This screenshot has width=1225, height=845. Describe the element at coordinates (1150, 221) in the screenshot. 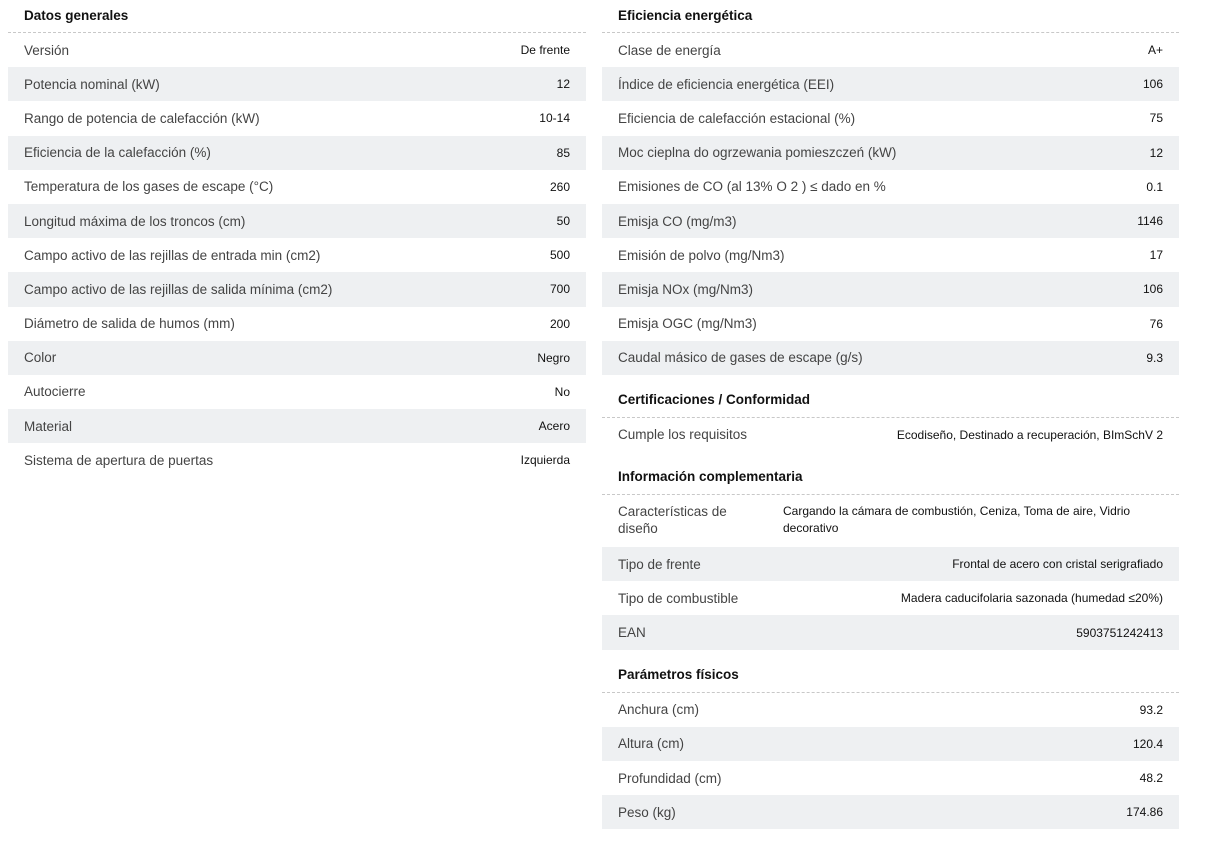

I see `spec-value: 1146` at that location.